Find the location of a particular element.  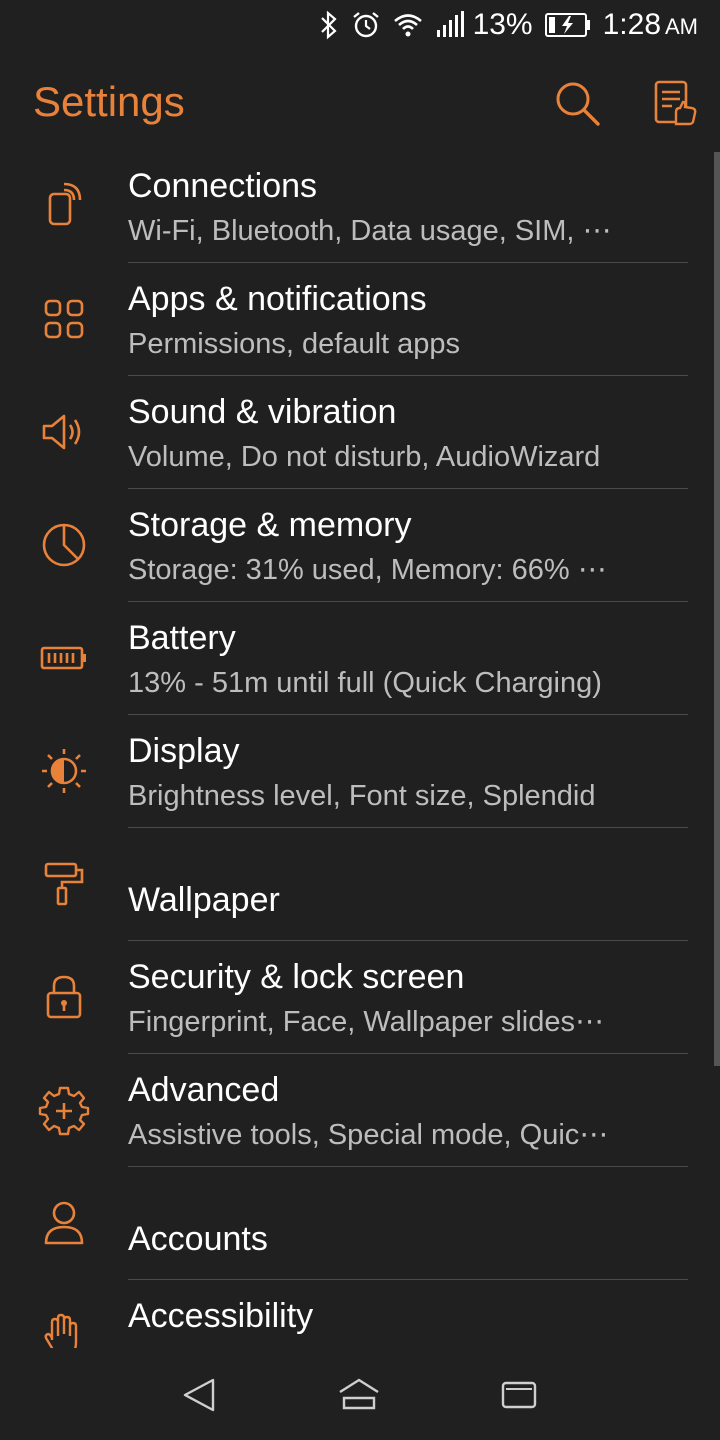

settings-item-subtitle: Wi-Fi, Bluetooth, Data usage, SIM, ⋯ is located at coordinates (370, 231).